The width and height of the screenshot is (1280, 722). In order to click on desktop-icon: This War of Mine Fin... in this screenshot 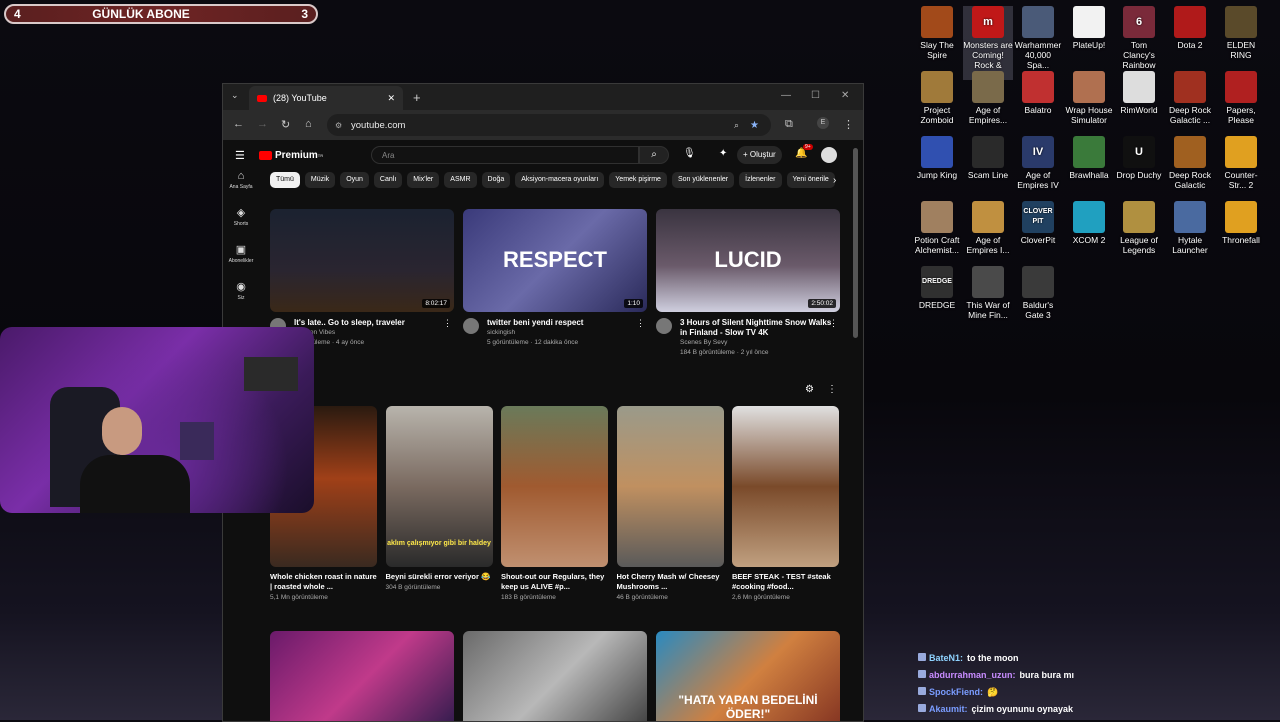, I will do `click(988, 293)`.